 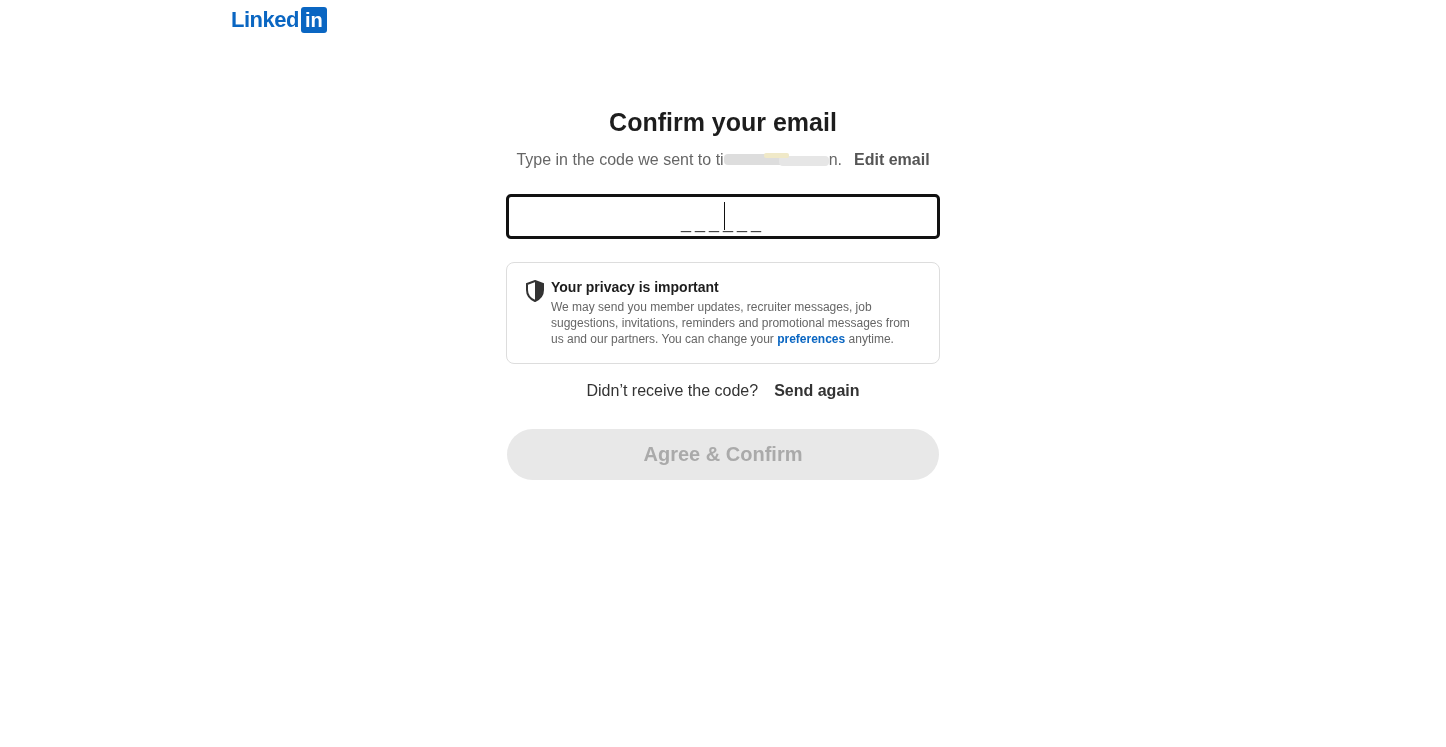 I want to click on instruction-text: Type in the code we sent to ti, so click(x=620, y=160).